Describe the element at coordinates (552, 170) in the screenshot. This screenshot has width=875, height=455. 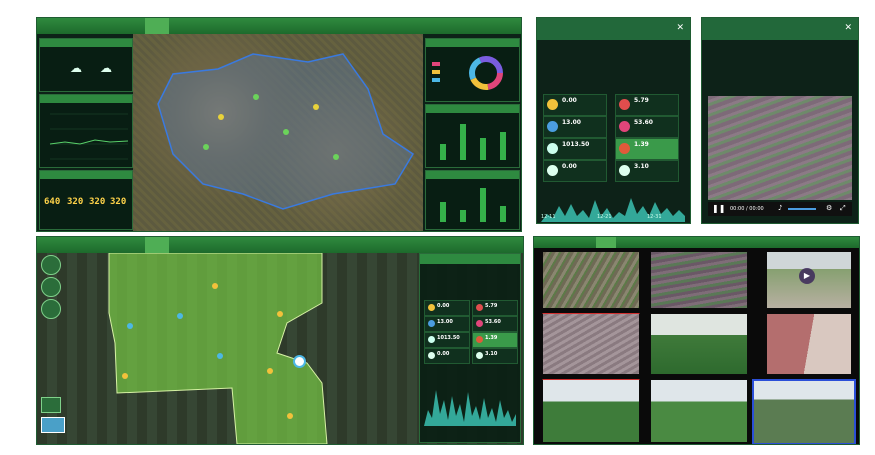
I see `cloud-icon` at that location.